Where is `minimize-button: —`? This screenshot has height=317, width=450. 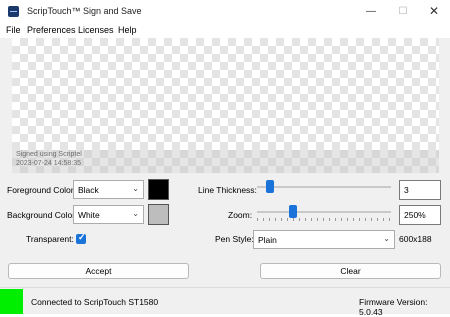 minimize-button: — is located at coordinates (371, 11).